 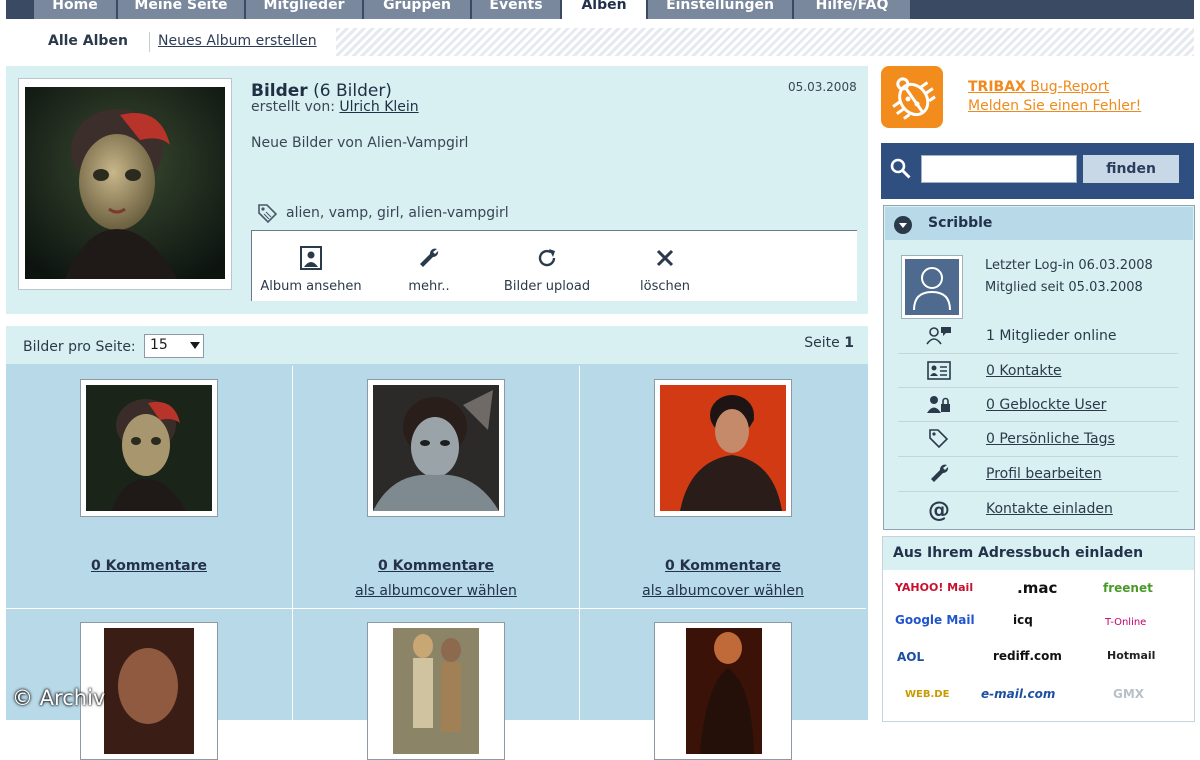 What do you see at coordinates (1131, 169) in the screenshot?
I see `search-button: finden` at bounding box center [1131, 169].